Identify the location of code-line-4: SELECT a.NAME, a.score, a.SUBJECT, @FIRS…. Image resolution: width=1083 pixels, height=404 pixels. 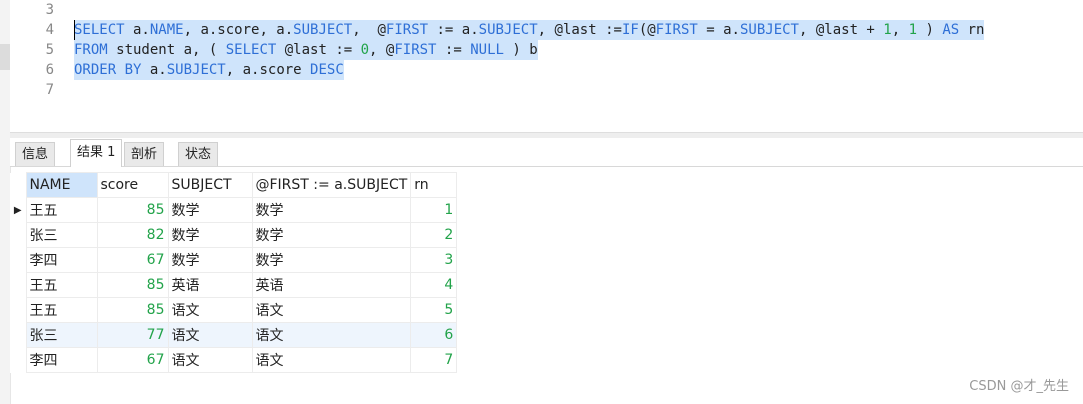
(529, 30).